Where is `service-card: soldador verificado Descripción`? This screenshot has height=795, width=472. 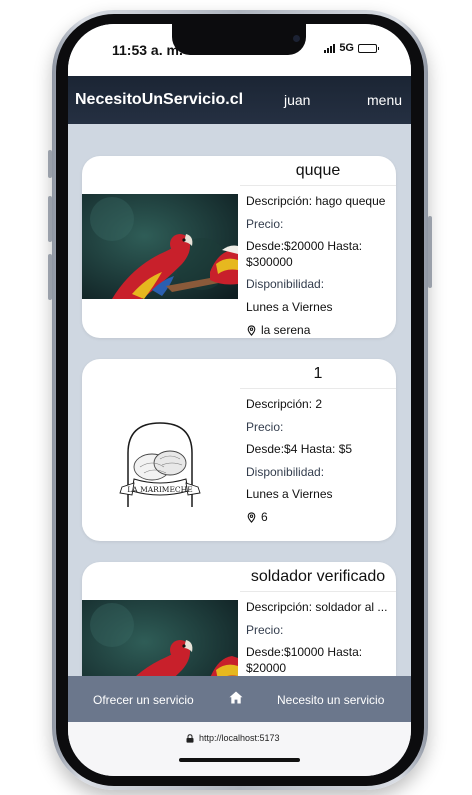 service-card: soldador verificado Descripción is located at coordinates (239, 619).